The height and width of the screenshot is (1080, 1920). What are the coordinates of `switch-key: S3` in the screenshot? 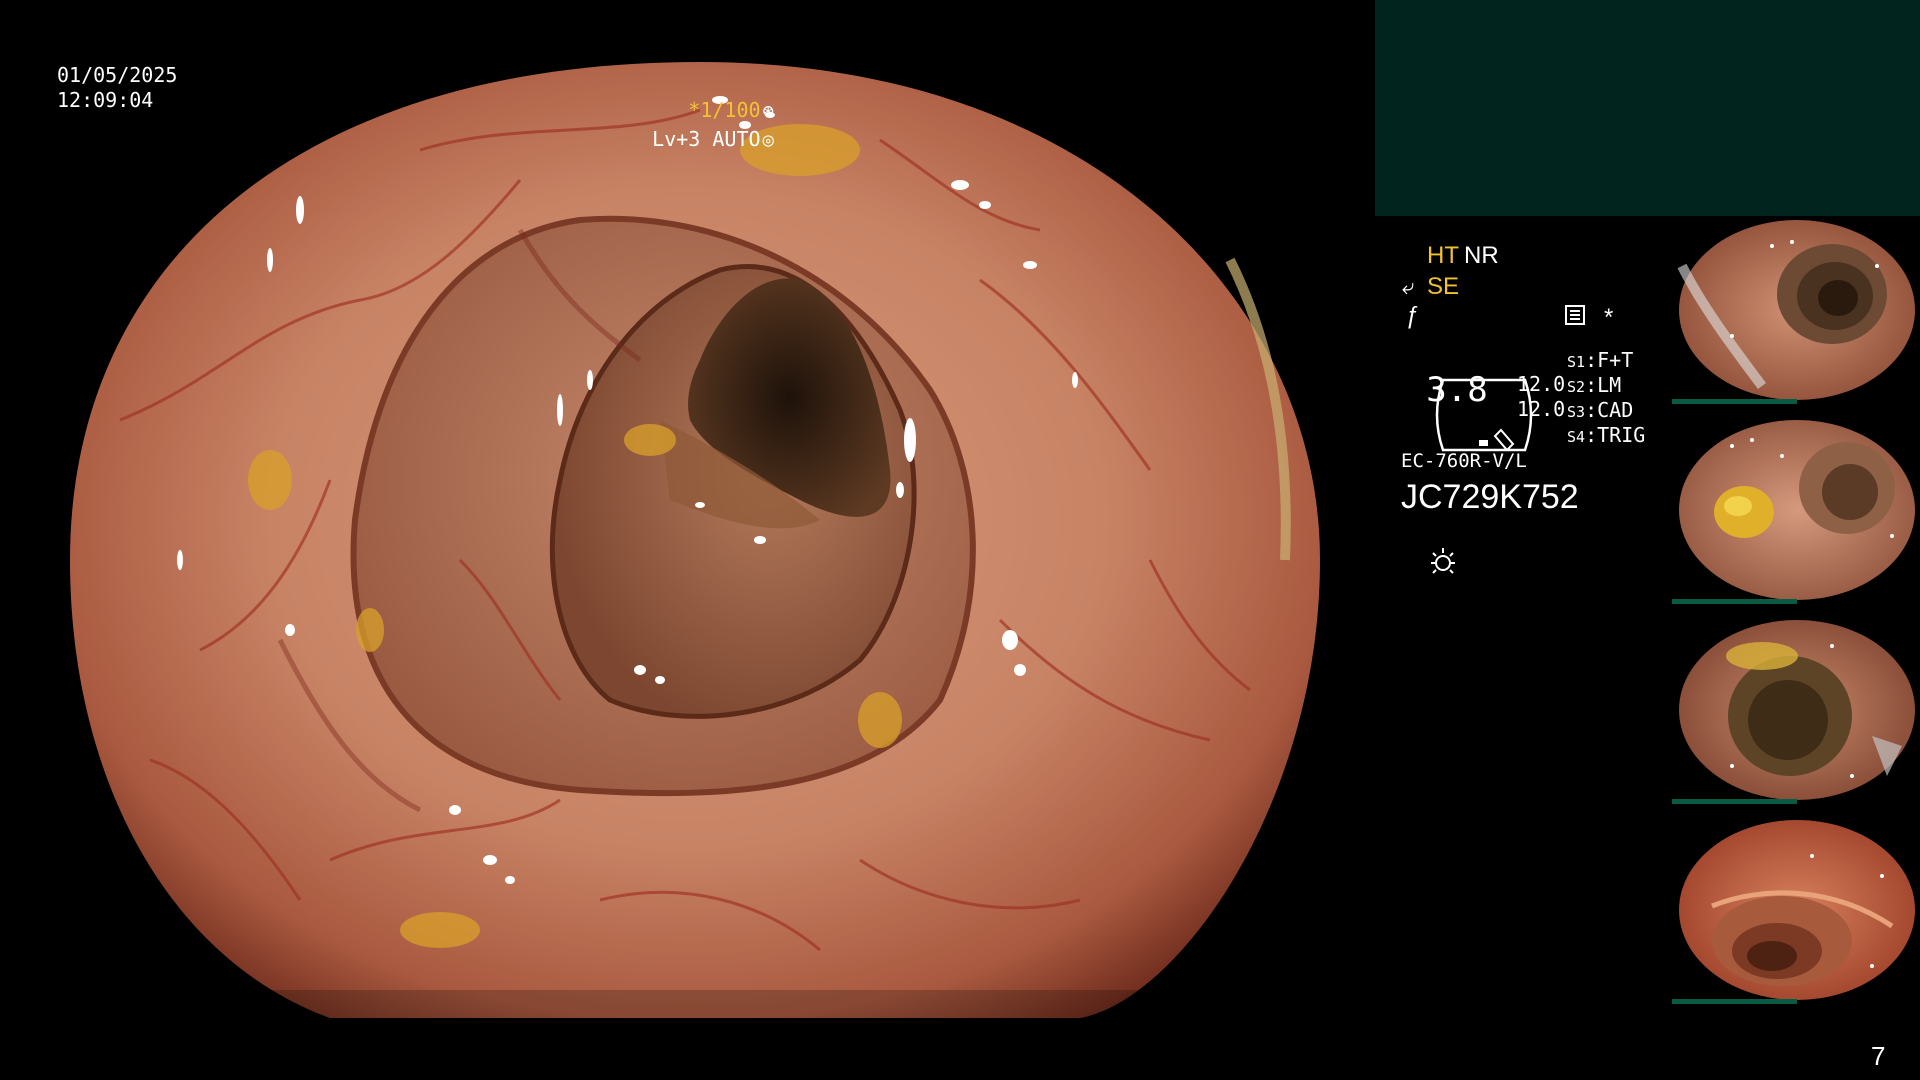 It's located at (1576, 412).